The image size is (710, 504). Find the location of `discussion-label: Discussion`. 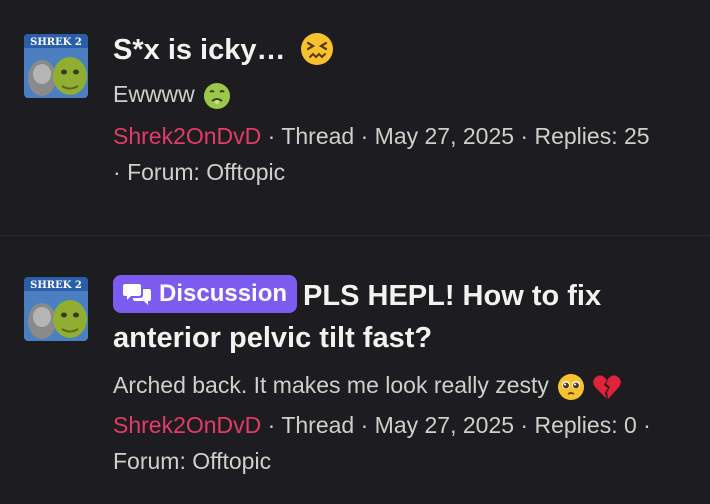

discussion-label: Discussion is located at coordinates (205, 294).